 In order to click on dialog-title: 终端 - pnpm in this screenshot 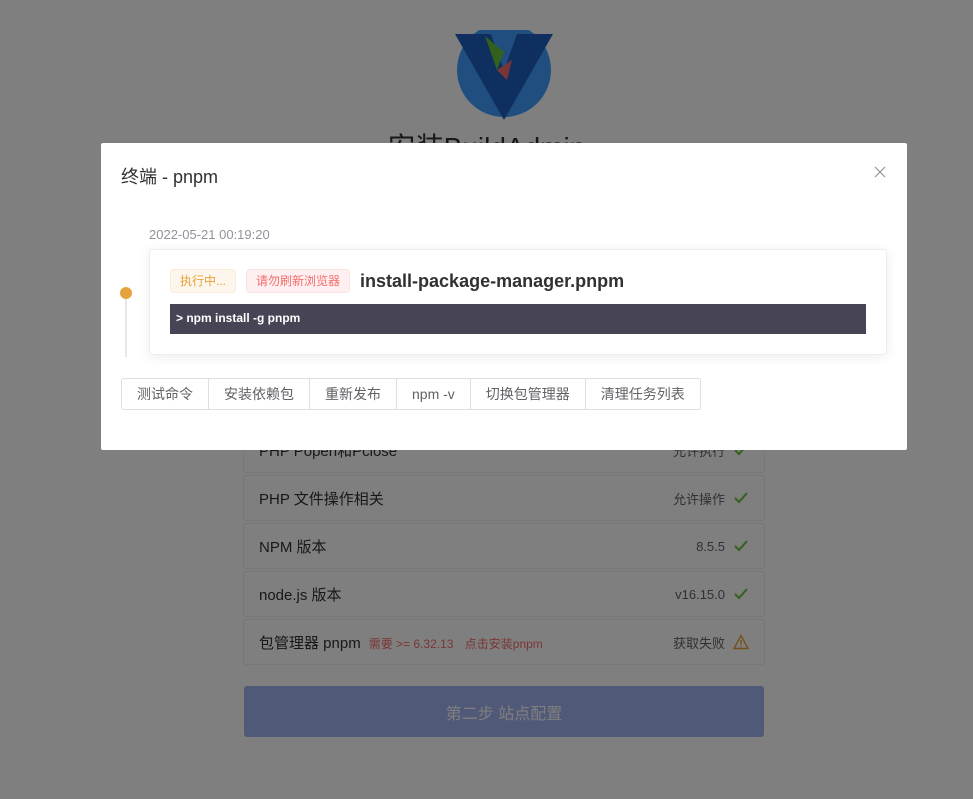, I will do `click(170, 177)`.